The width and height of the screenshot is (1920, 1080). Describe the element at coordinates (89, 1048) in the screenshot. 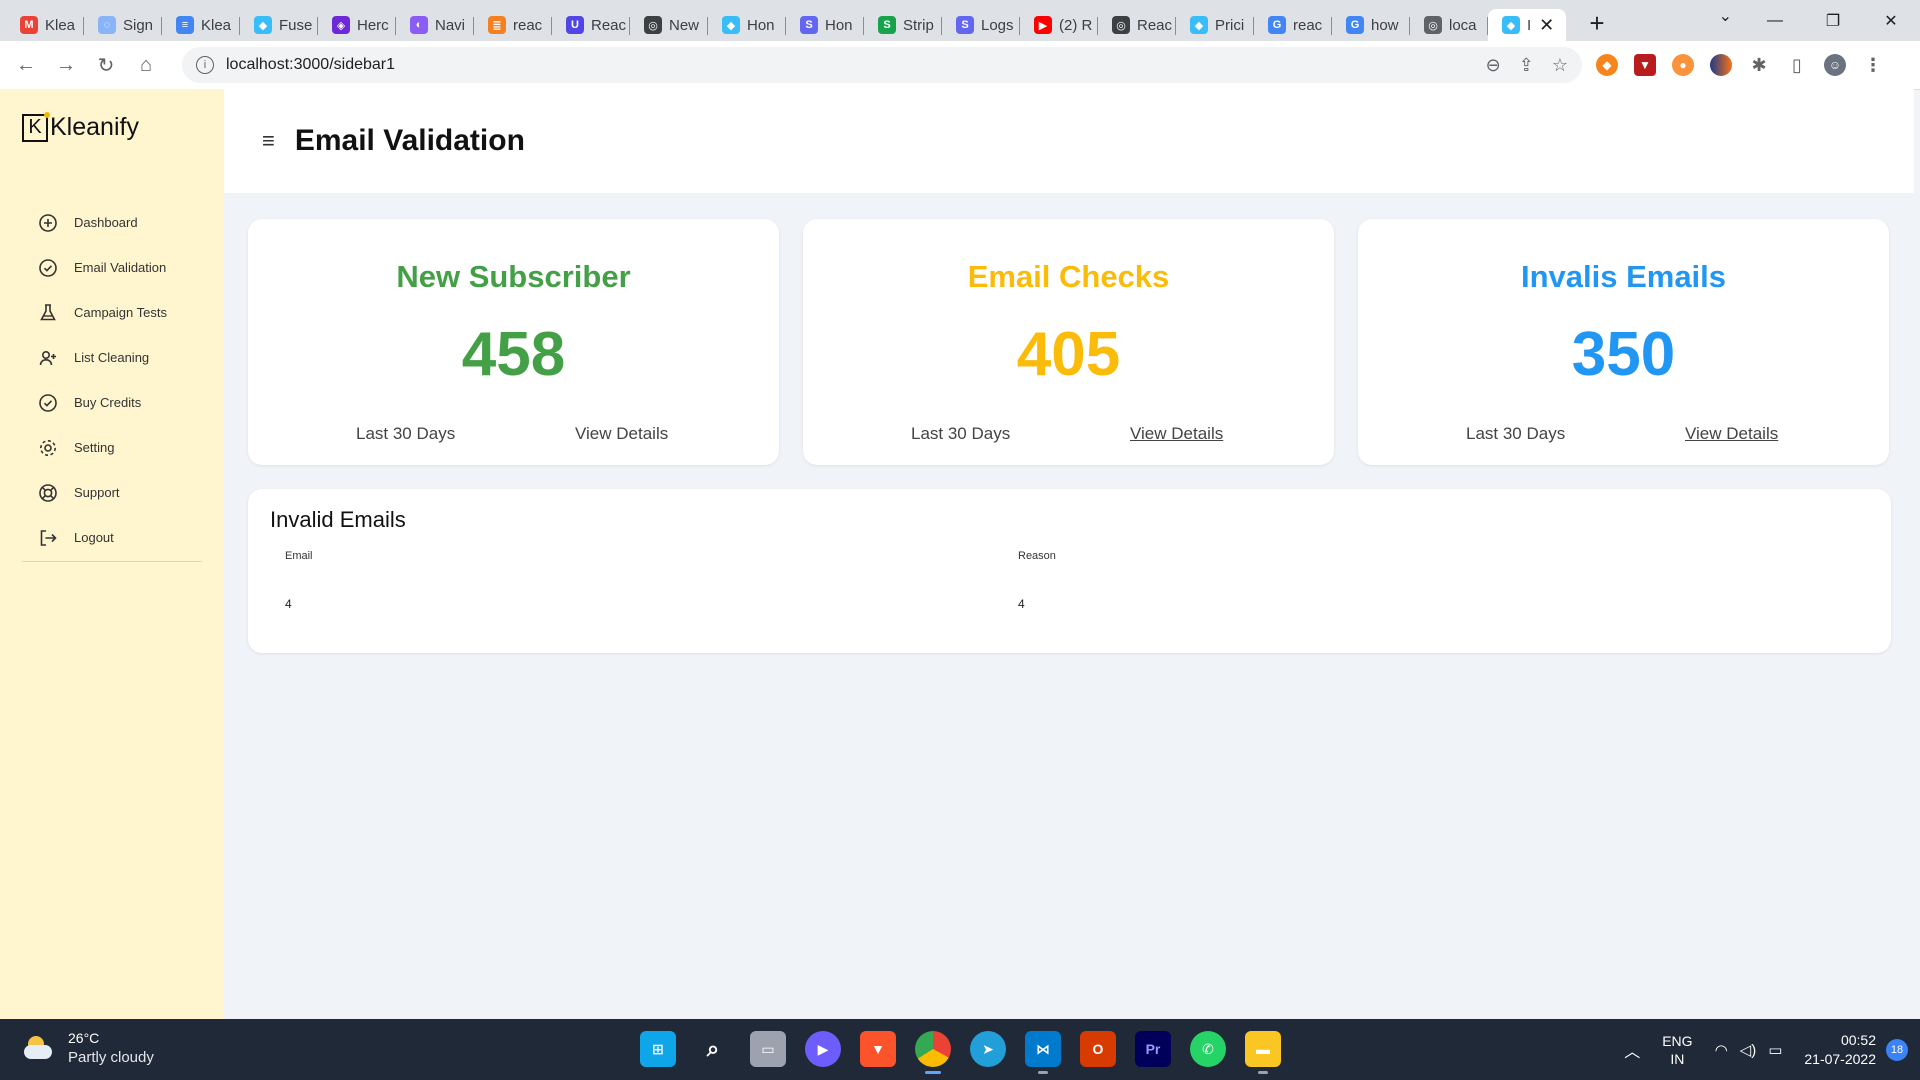

I see `weather-widget: 26°C Partly cloudy` at that location.